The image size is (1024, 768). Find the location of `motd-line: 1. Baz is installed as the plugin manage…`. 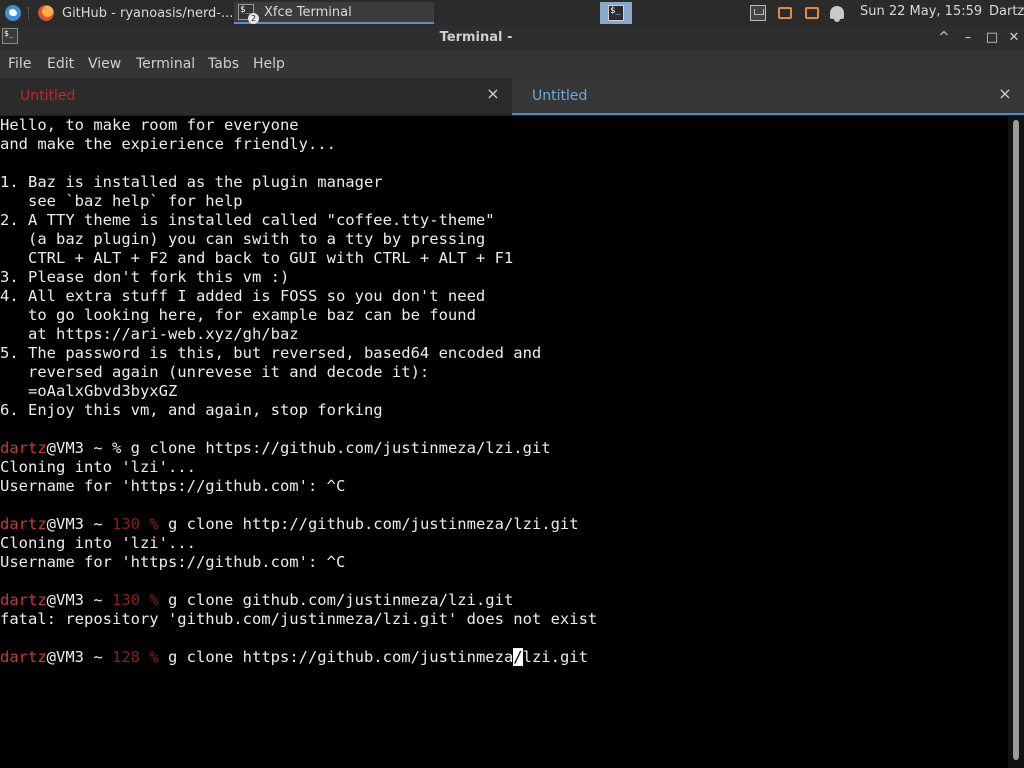

motd-line: 1. Baz is installed as the plugin manage… is located at coordinates (191, 182).